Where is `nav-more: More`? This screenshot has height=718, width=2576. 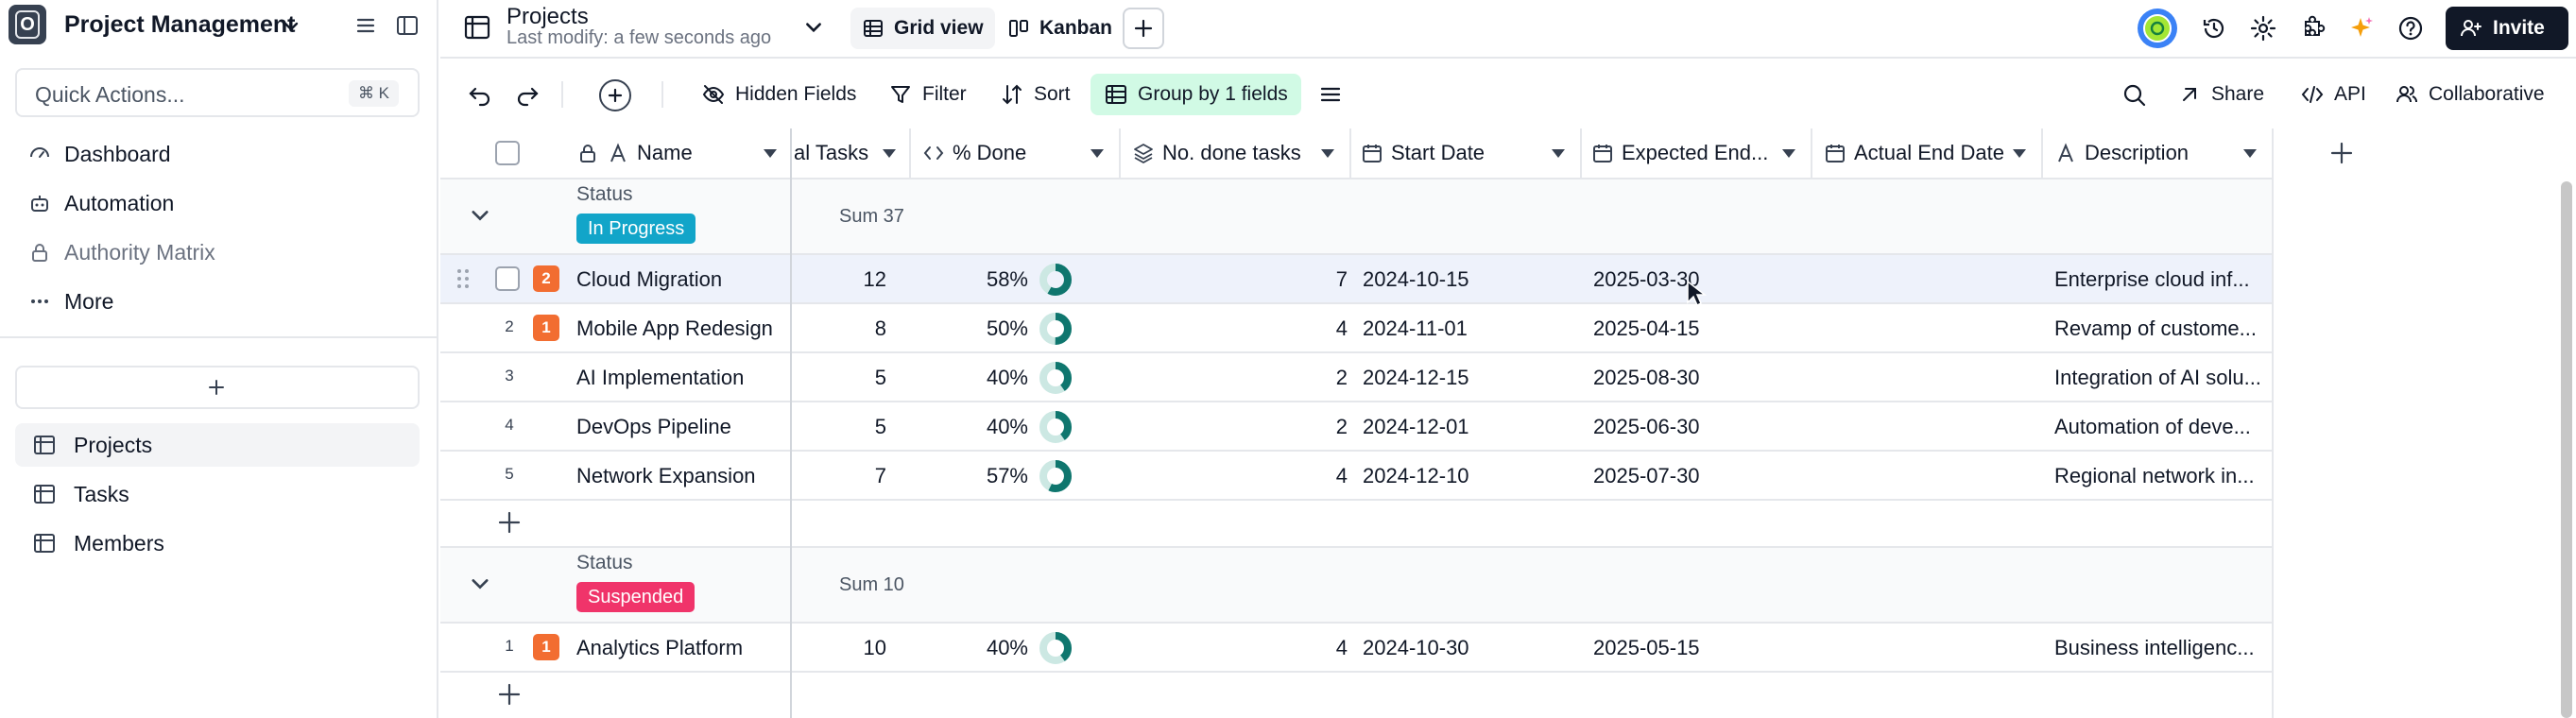
nav-more: More is located at coordinates (69, 302).